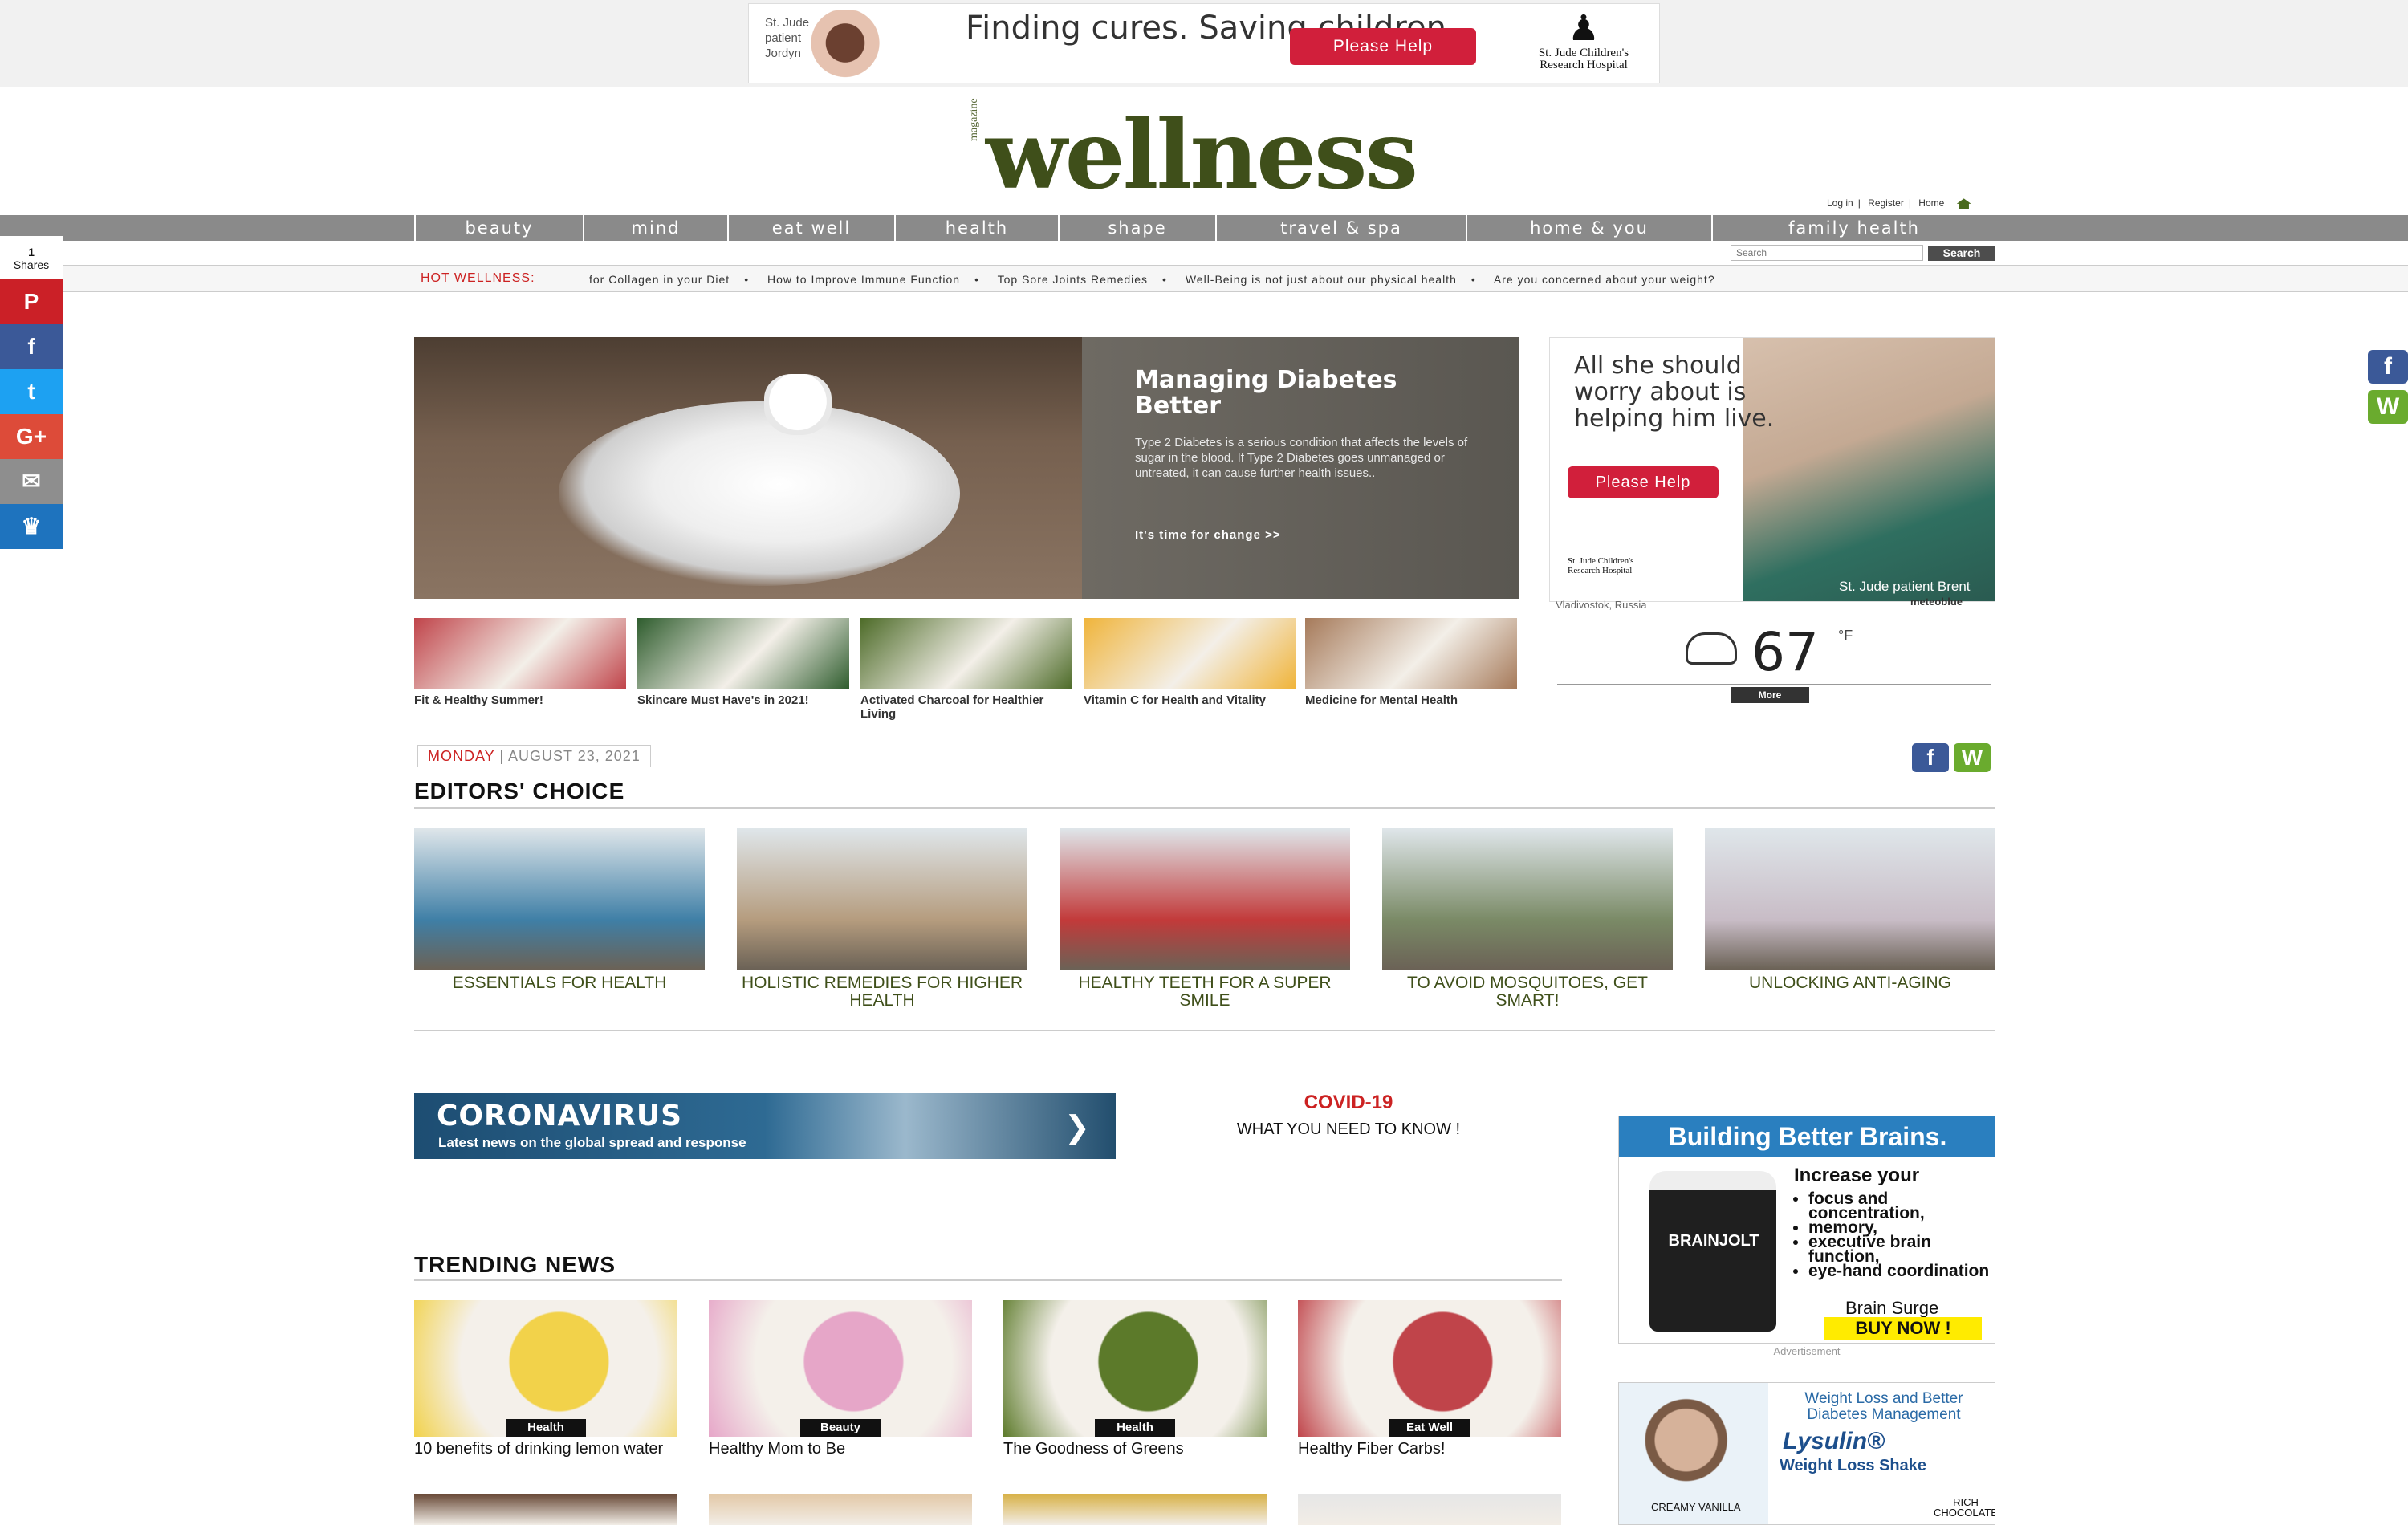 This screenshot has height=1525, width=2408. I want to click on trending-card: Health The Goodness of Greens, so click(1135, 1379).